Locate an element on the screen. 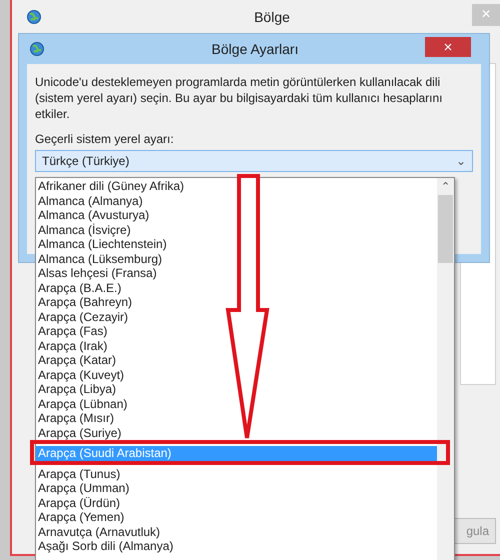 The width and height of the screenshot is (500, 560). list-item: Arapça (Katar) is located at coordinates (236, 360).